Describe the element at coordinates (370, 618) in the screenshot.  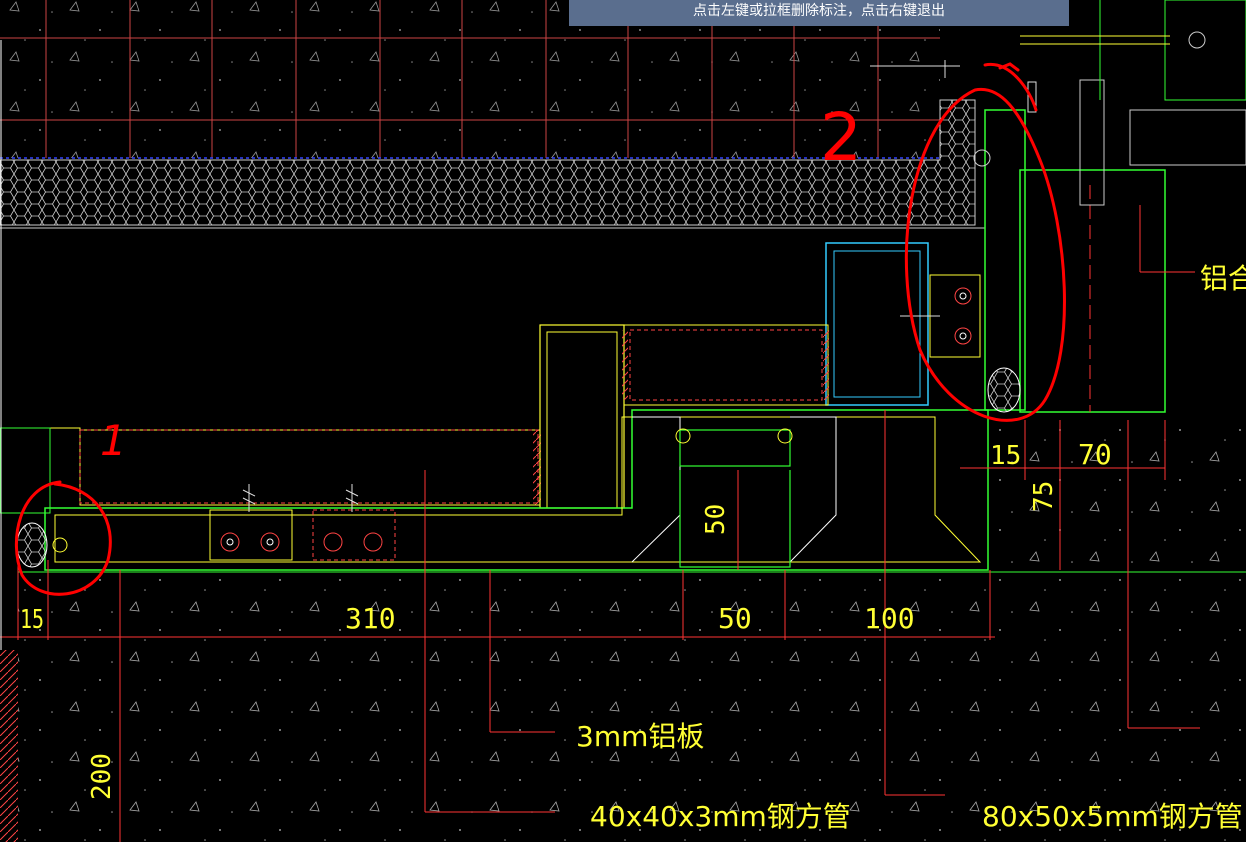
I see `dim-310: 310` at that location.